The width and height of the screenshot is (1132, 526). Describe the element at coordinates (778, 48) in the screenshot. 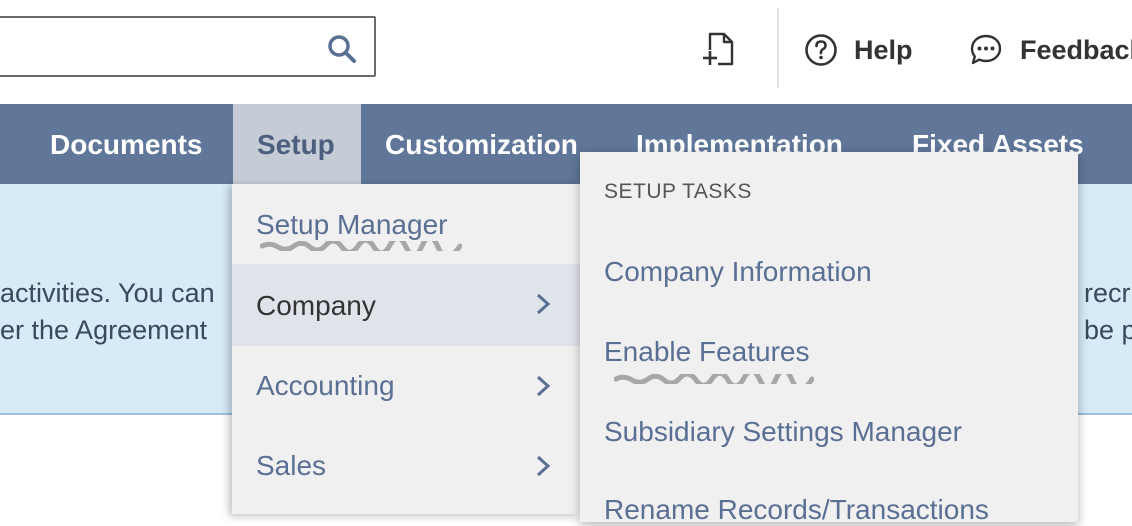

I see `header-divider` at that location.